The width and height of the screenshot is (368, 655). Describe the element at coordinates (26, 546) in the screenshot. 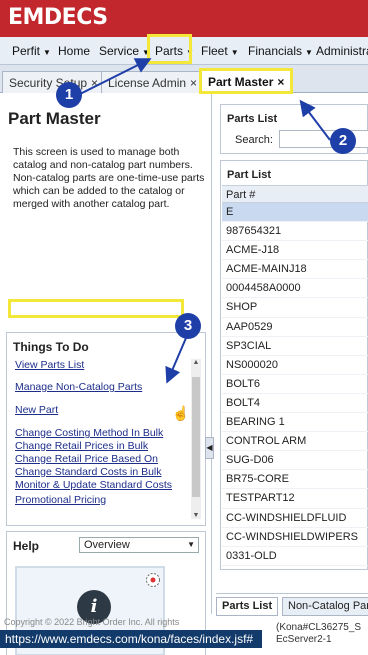

I see `help-title: Help` at that location.